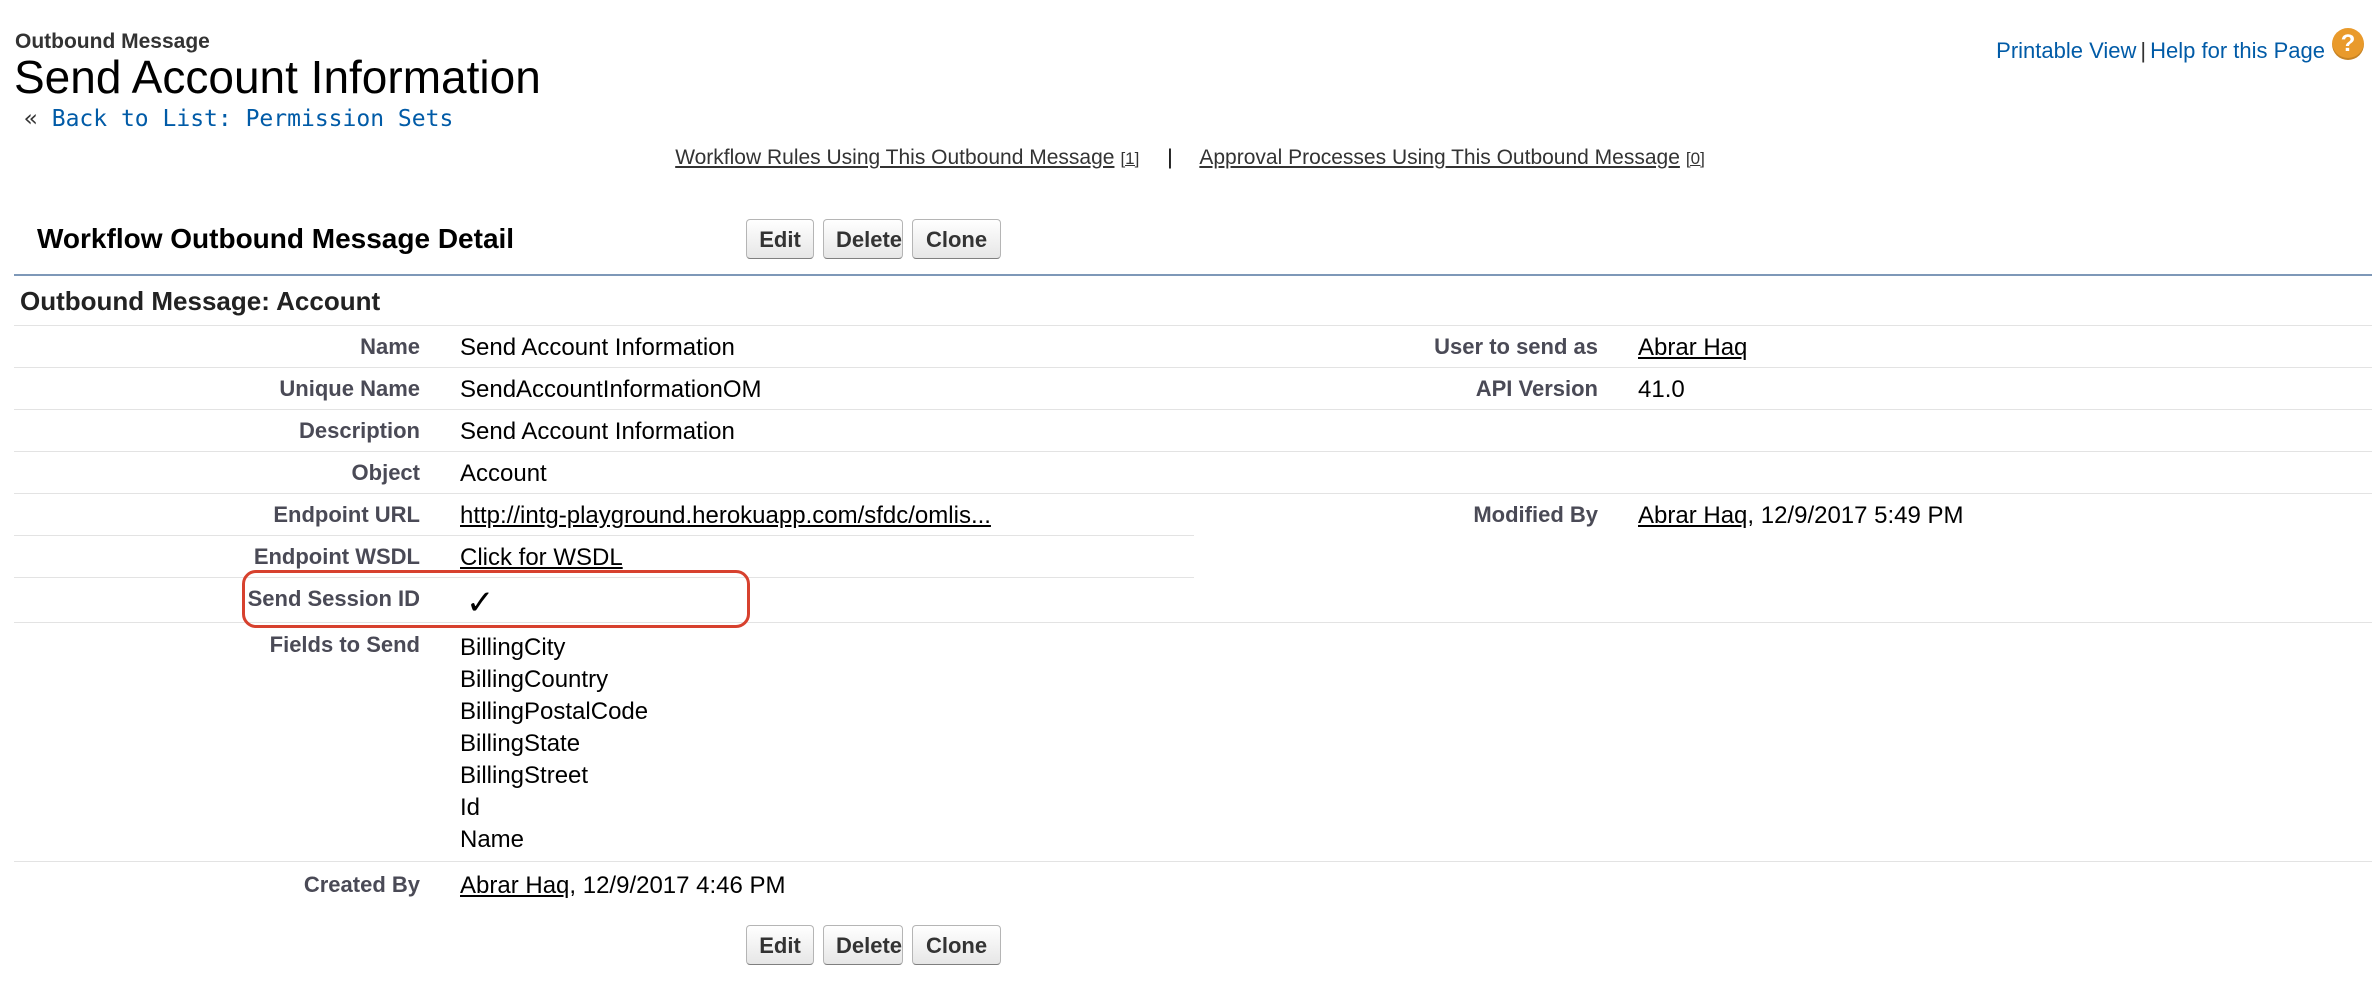  Describe the element at coordinates (2348, 44) in the screenshot. I see `question-mark-icon: ?` at that location.